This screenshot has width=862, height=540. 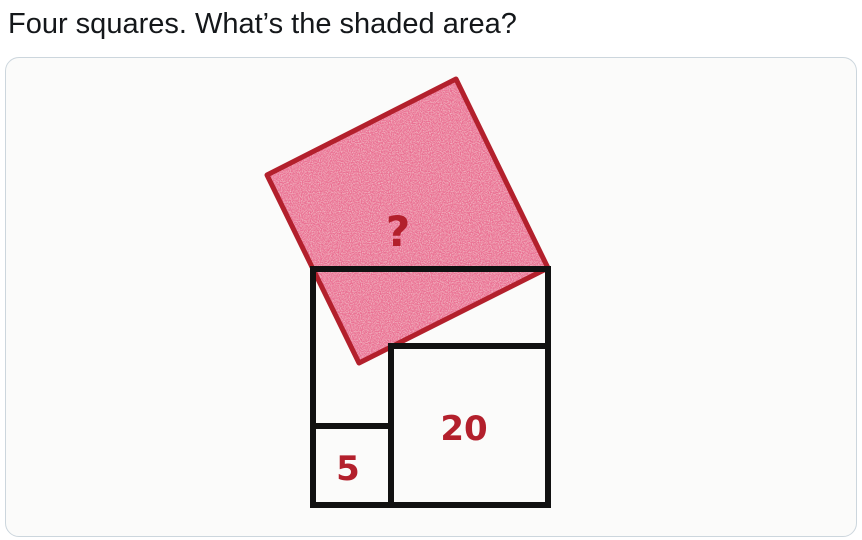 What do you see at coordinates (348, 469) in the screenshot?
I see `small-square-label: 5` at bounding box center [348, 469].